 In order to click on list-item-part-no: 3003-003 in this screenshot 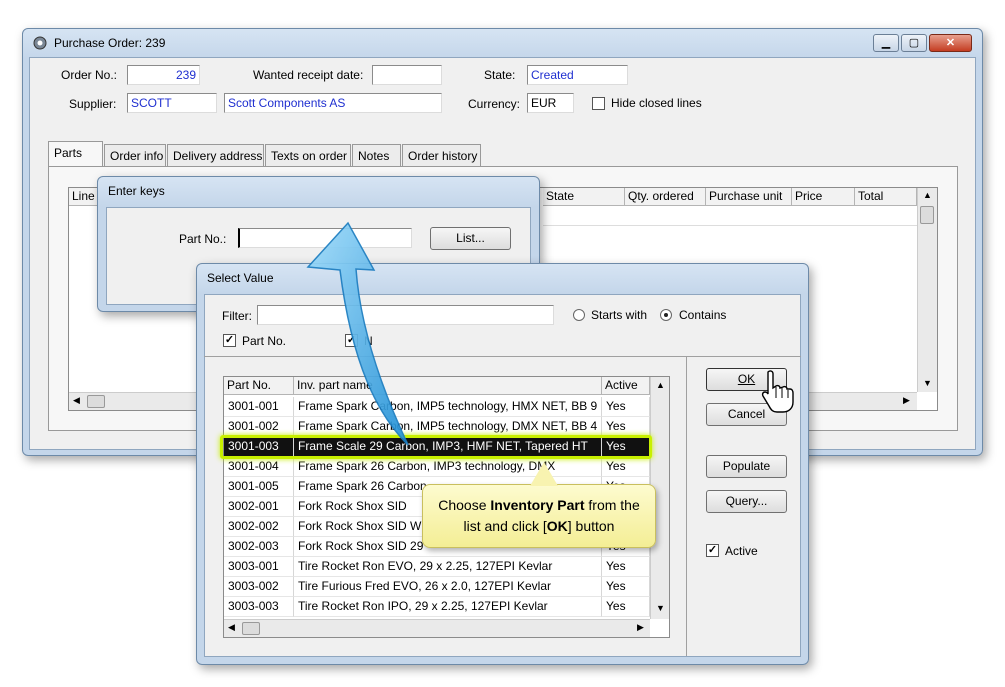, I will do `click(259, 607)`.